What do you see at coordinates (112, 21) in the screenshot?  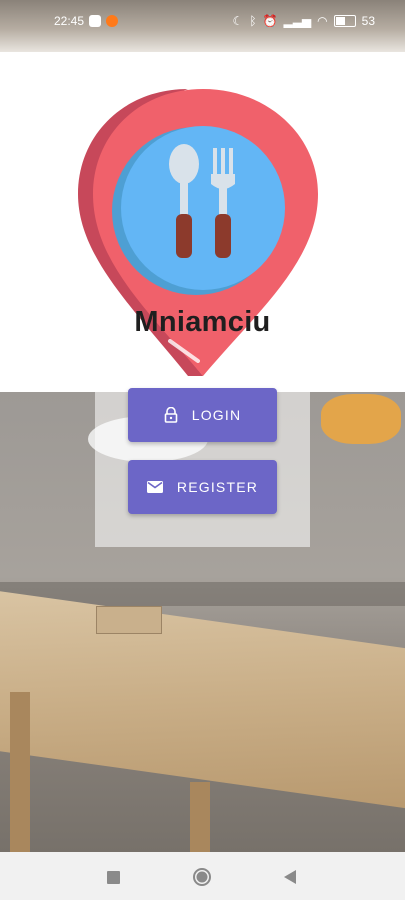 I see `notification-orange-icon` at bounding box center [112, 21].